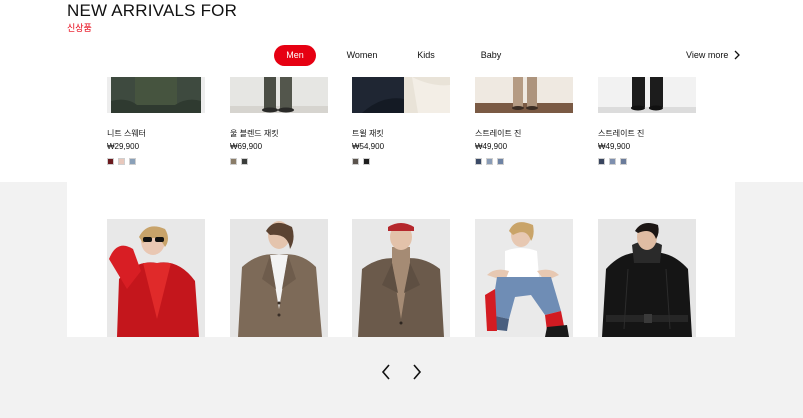 This screenshot has height=418, width=803. What do you see at coordinates (707, 55) in the screenshot?
I see `view-more-label: View more` at bounding box center [707, 55].